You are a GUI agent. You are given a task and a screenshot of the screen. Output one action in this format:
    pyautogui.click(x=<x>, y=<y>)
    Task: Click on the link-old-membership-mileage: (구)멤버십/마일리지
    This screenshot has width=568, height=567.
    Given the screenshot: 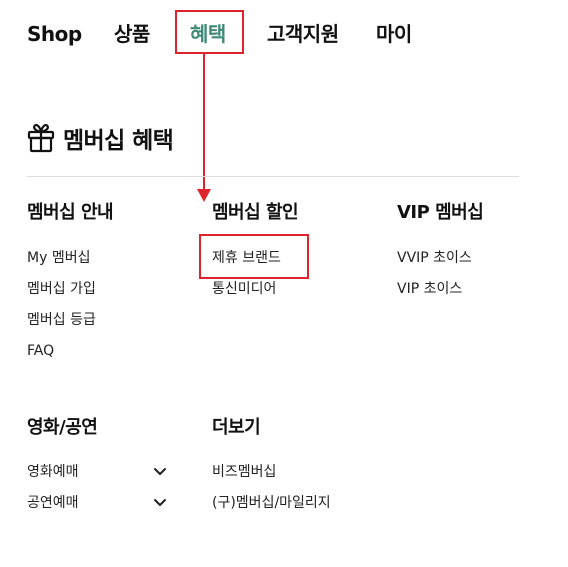 What is the action you would take?
    pyautogui.click(x=271, y=503)
    